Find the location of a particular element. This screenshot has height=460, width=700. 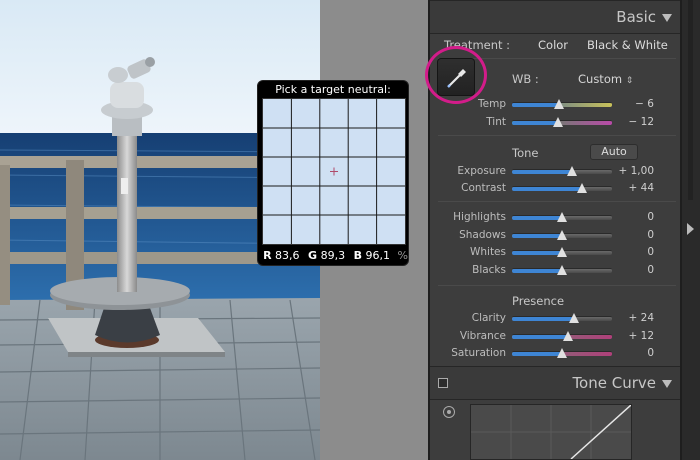

slider-label-exposure: Exposure is located at coordinates (481, 171).